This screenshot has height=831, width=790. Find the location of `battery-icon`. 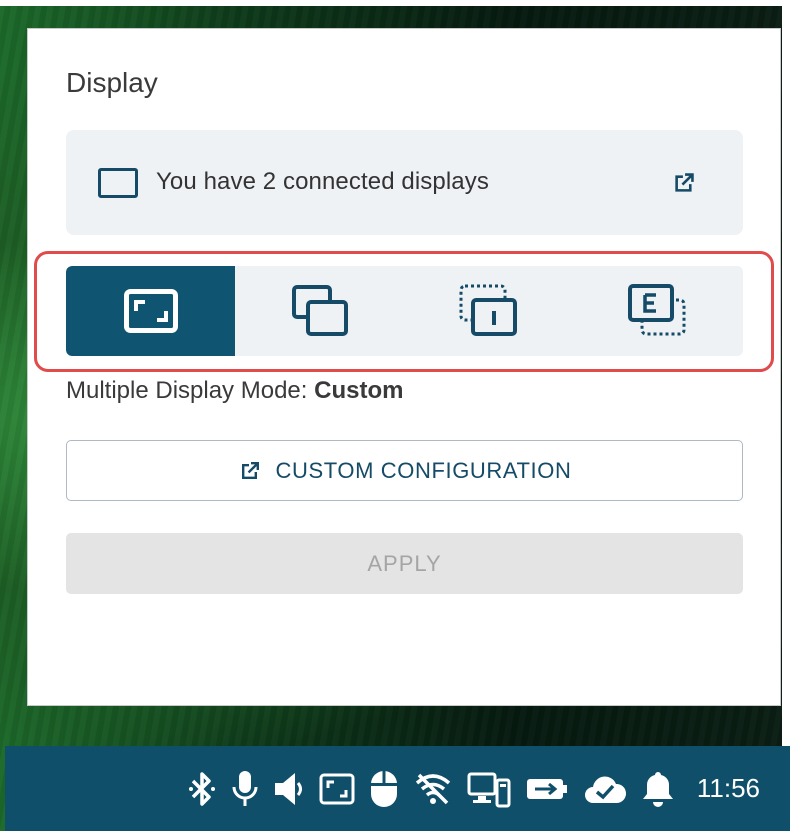

battery-icon is located at coordinates (547, 789).